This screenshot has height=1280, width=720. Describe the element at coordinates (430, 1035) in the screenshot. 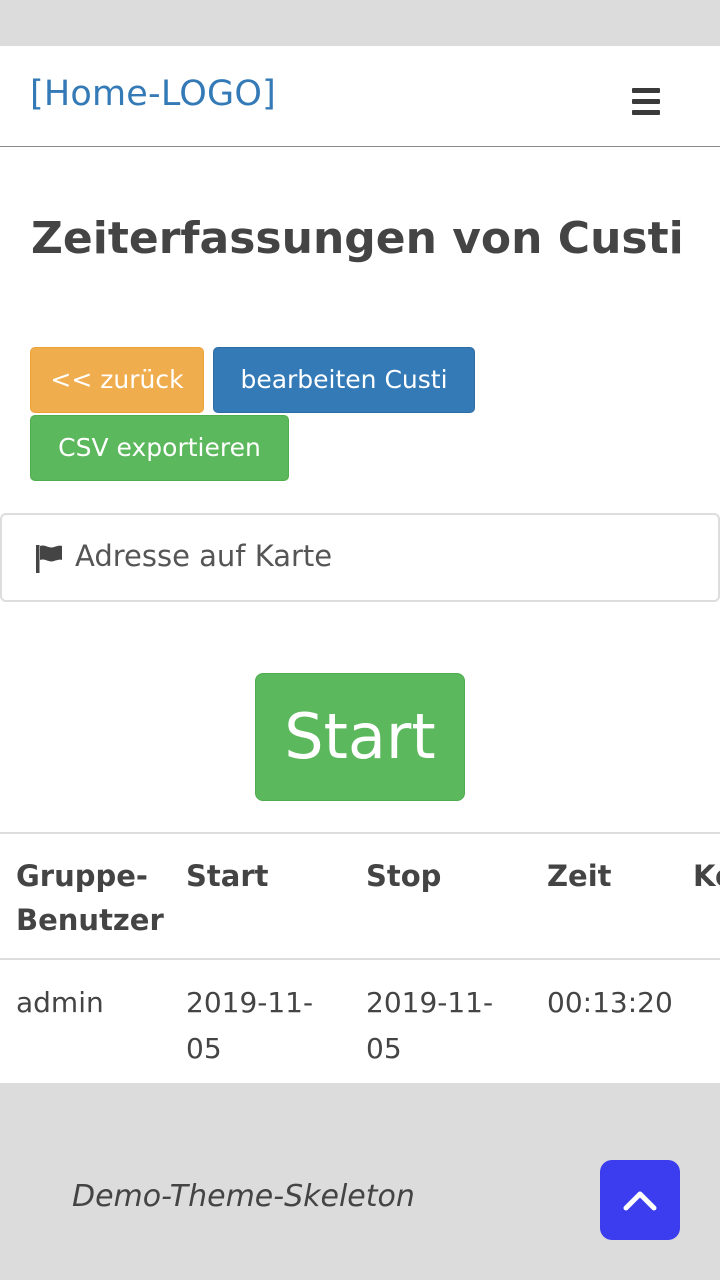

I see `table-cell-stop: 2019-11-05 13:23:17` at that location.